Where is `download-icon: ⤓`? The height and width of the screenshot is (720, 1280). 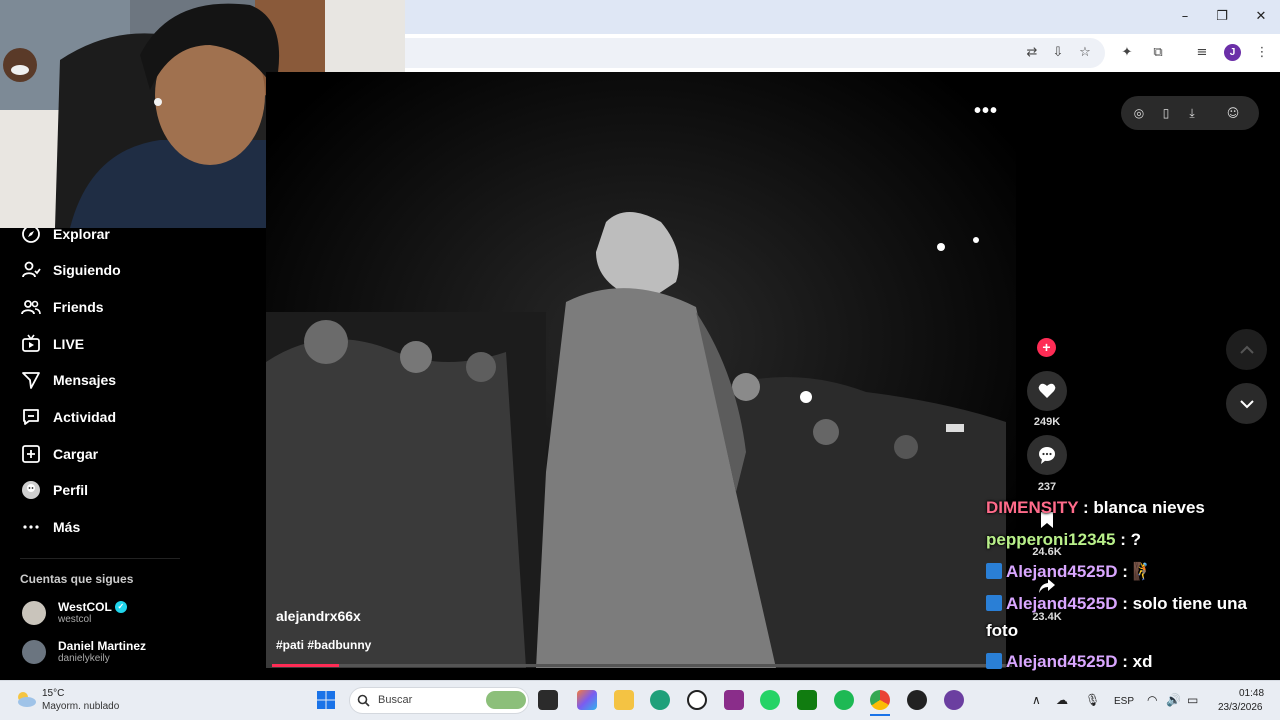
download-icon: ⤓ is located at coordinates (1192, 113).